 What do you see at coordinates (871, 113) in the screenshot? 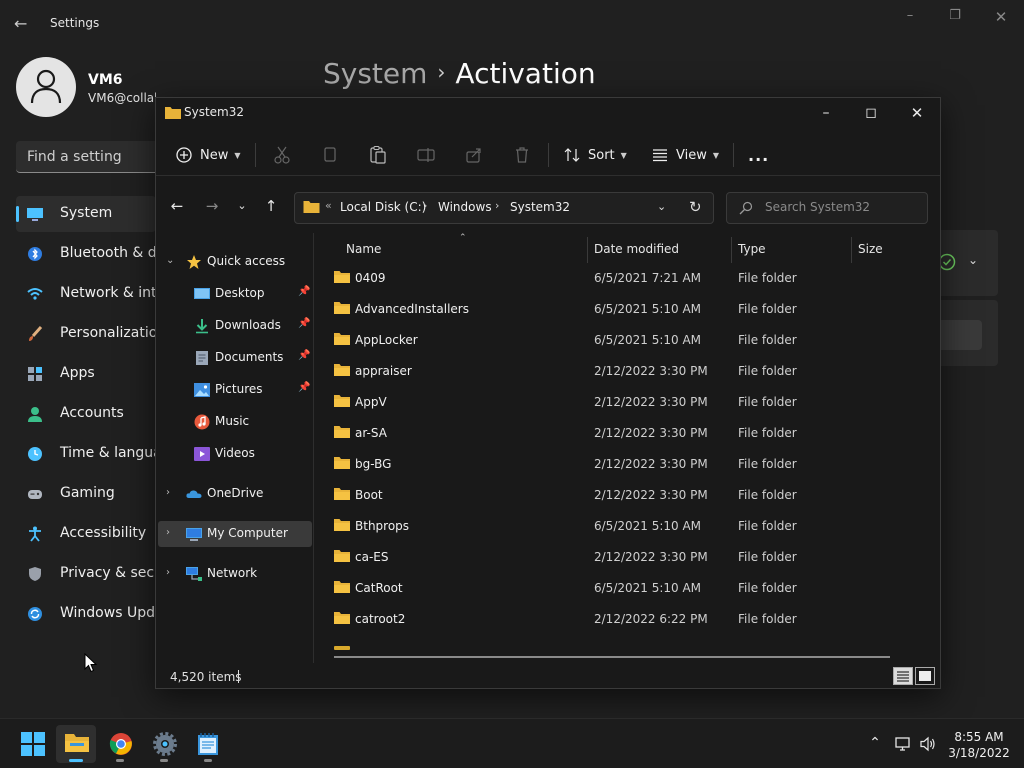
I see `maximize-button: ◻` at bounding box center [871, 113].